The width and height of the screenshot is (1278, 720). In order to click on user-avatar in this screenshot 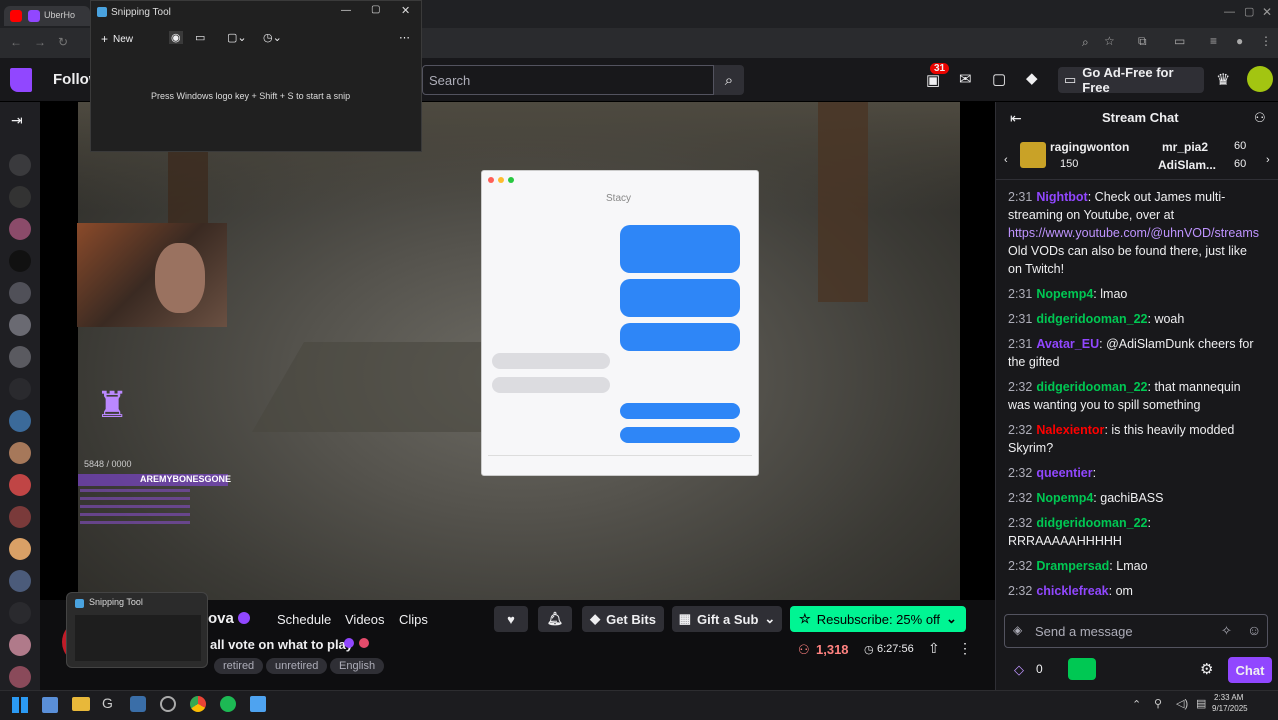, I will do `click(1260, 79)`.